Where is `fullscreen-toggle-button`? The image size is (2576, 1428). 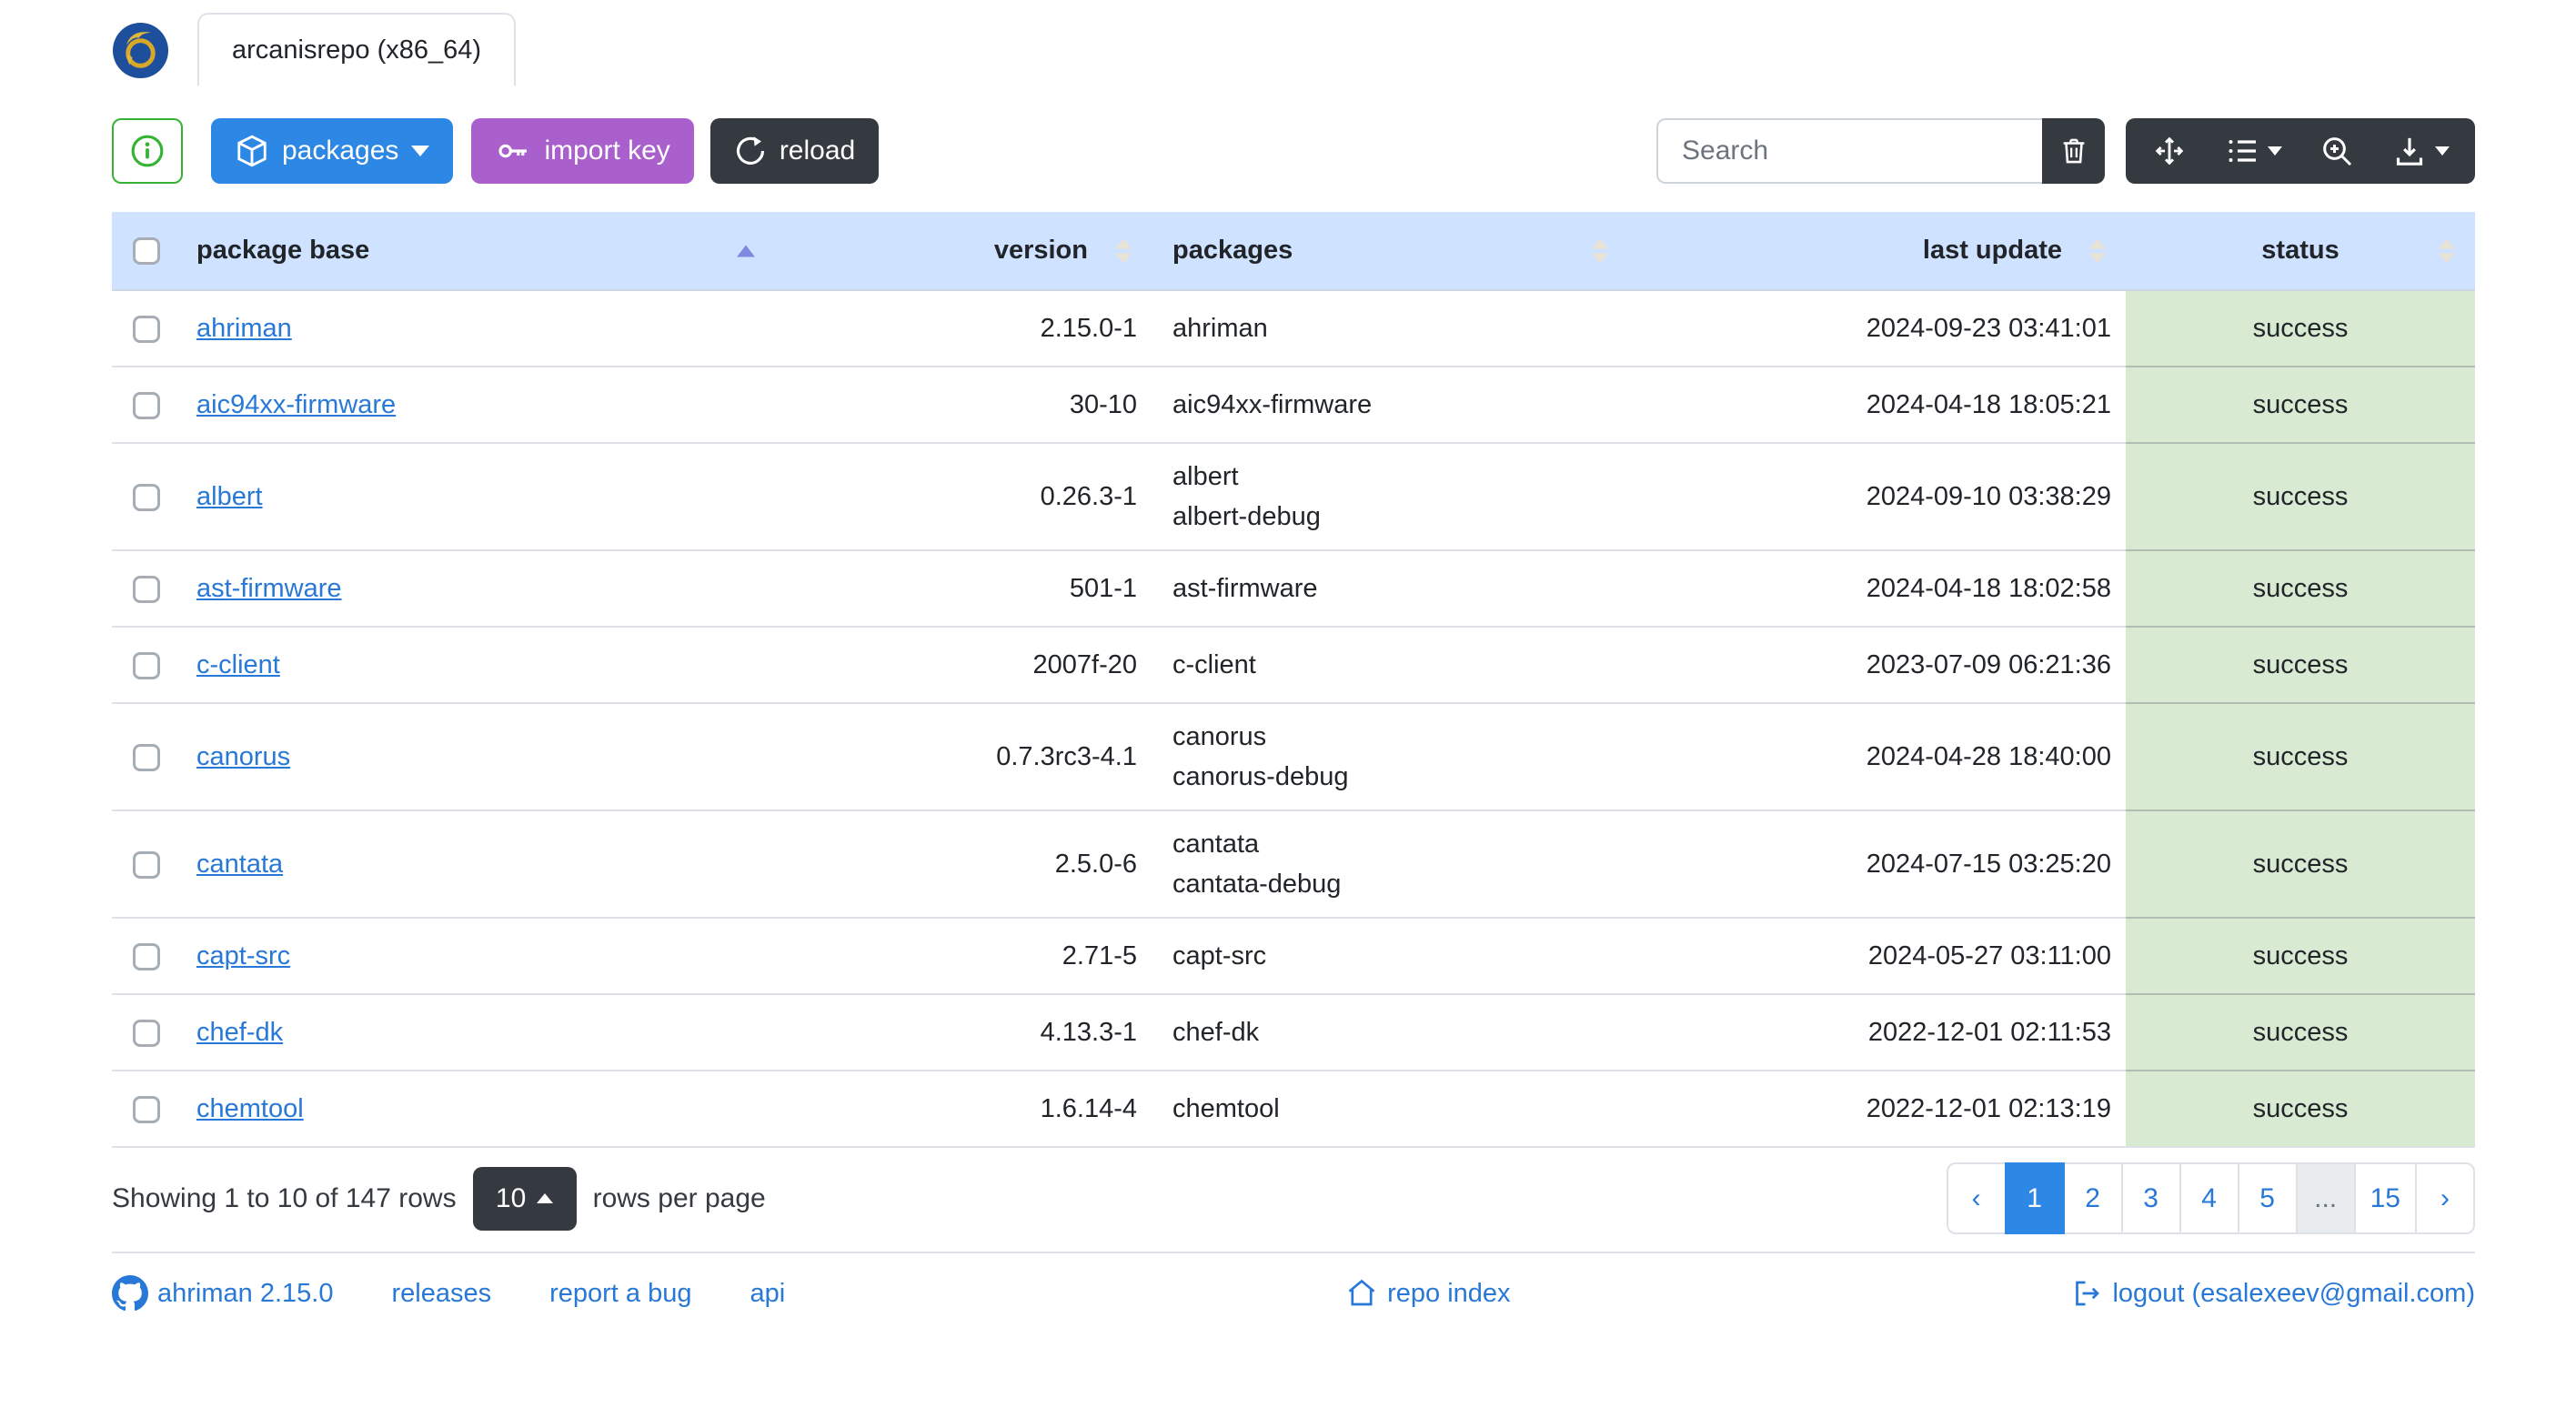
fullscreen-toggle-button is located at coordinates (2169, 151).